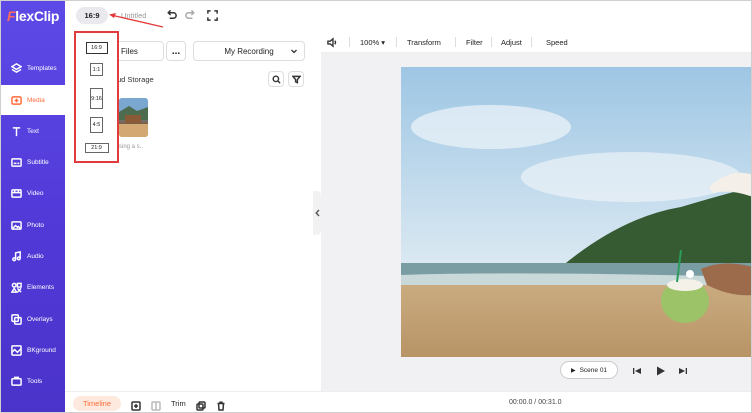 This screenshot has height=413, width=752. I want to click on editor-toolbar: 100% ▾ Transform Filter Adjust Speed, so click(536, 42).